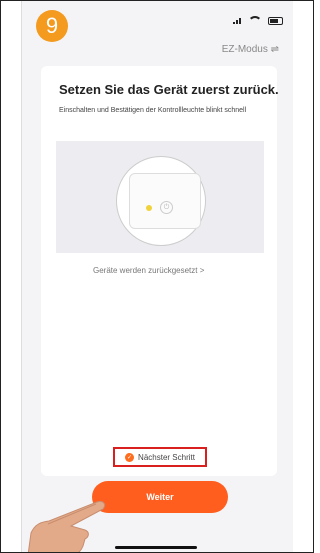  Describe the element at coordinates (166, 457) in the screenshot. I see `next-step-label: Nächster Schritt` at that location.